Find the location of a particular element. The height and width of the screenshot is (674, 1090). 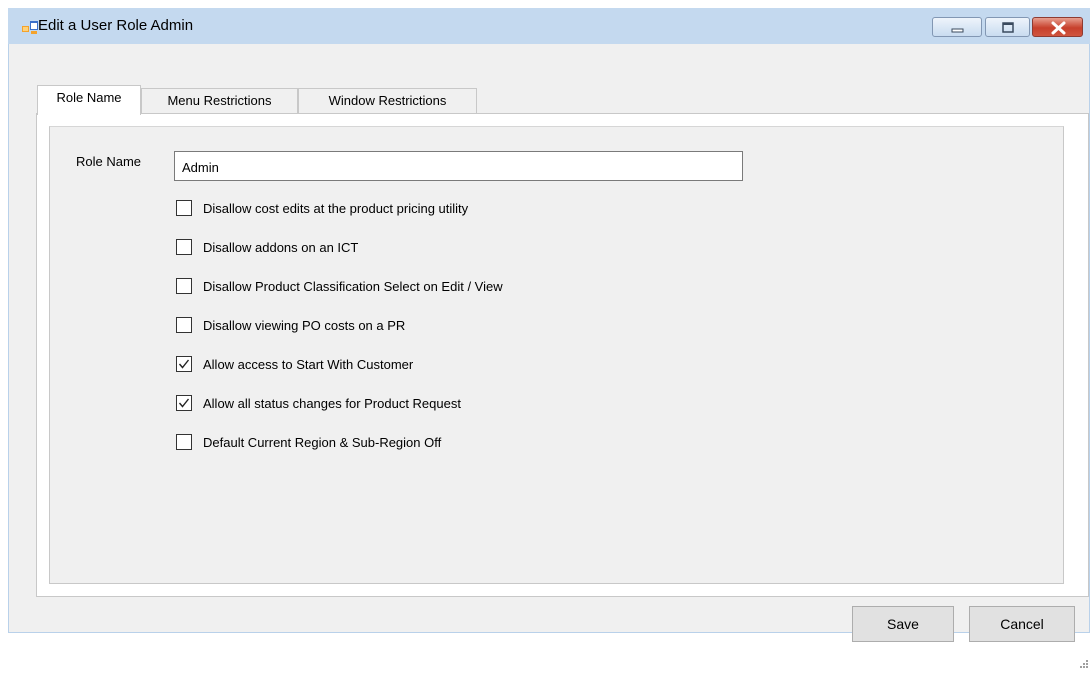

role-name-label: Role Name is located at coordinates (109, 161).